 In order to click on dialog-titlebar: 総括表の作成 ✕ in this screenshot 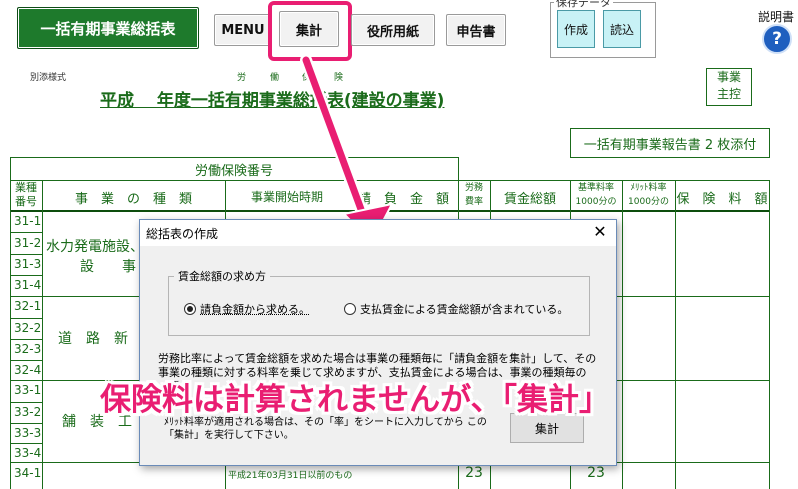, I will do `click(378, 233)`.